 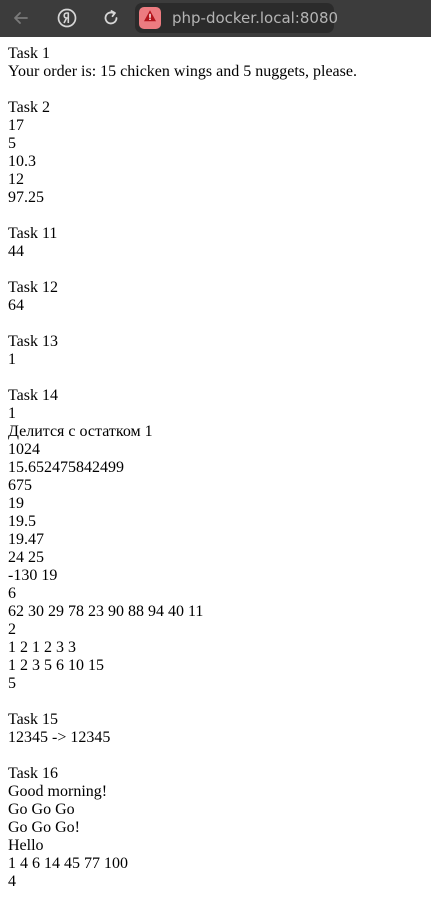 I want to click on output-line: 62 30 29 78 23 90 88 94 40 11, so click(x=106, y=611).